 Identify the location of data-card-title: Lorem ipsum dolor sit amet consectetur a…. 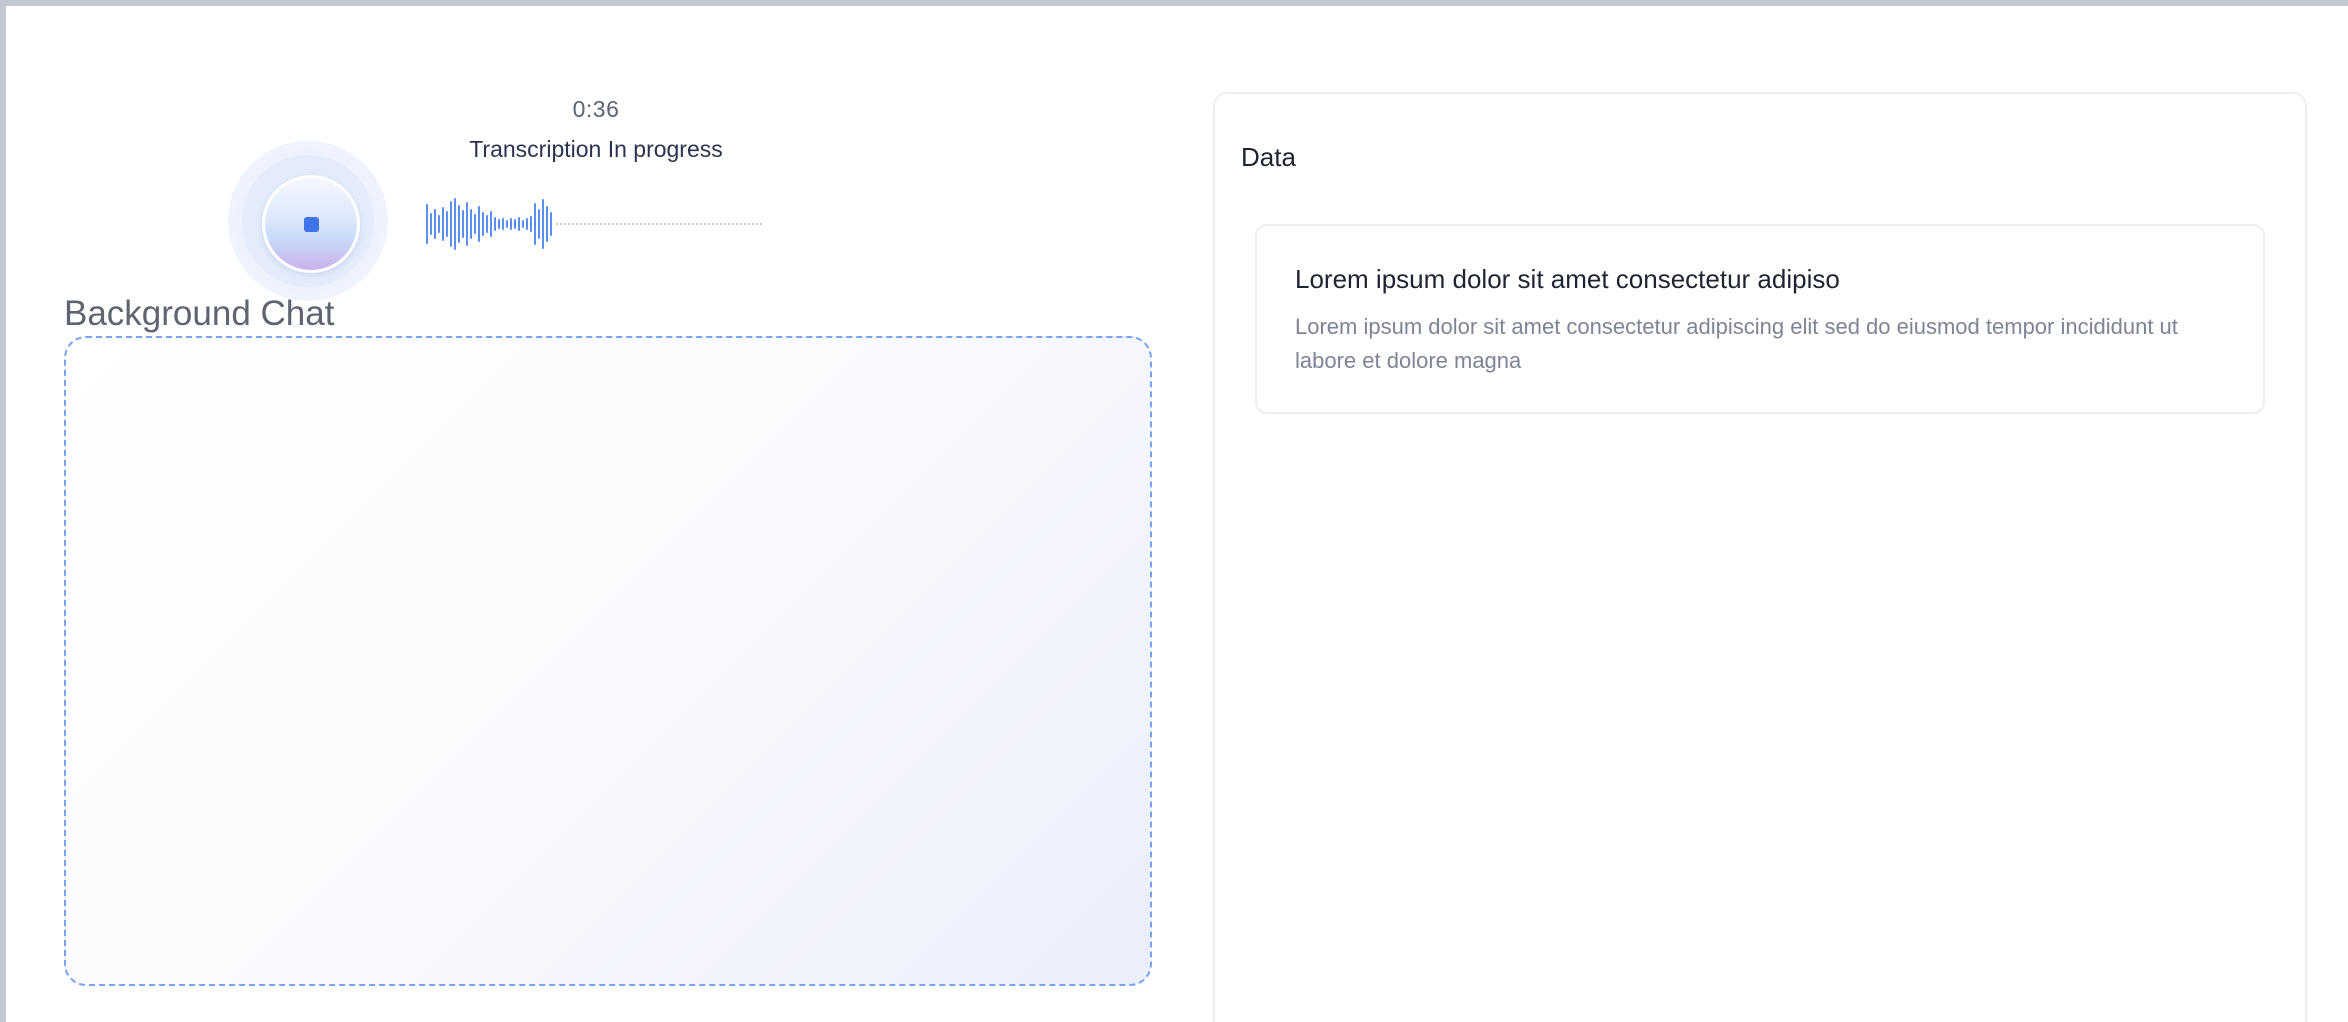
(1567, 279).